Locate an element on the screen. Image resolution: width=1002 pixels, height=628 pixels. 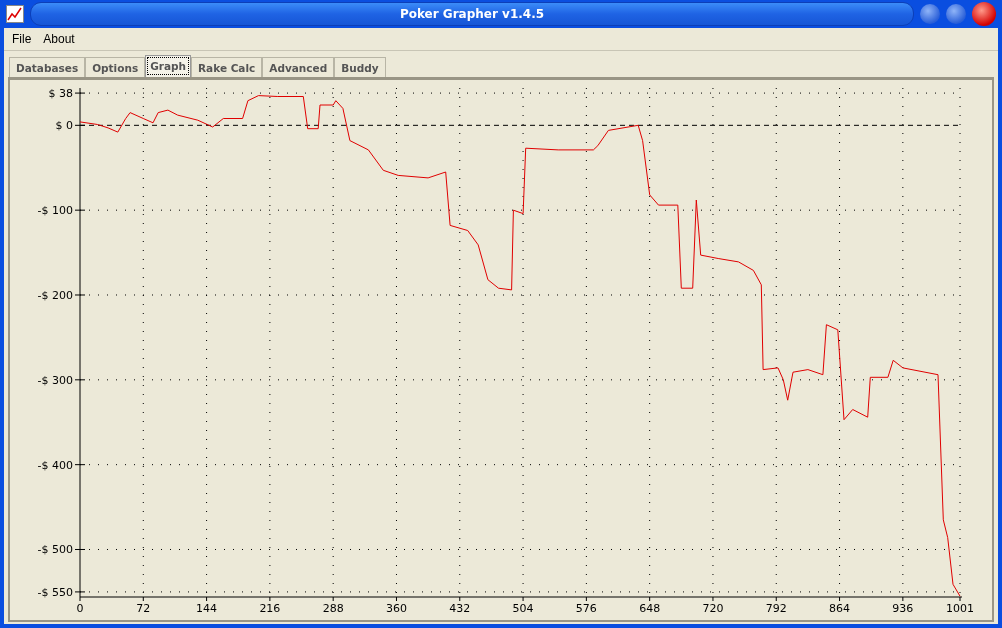
x-tick-label: 864 is located at coordinates (840, 608).